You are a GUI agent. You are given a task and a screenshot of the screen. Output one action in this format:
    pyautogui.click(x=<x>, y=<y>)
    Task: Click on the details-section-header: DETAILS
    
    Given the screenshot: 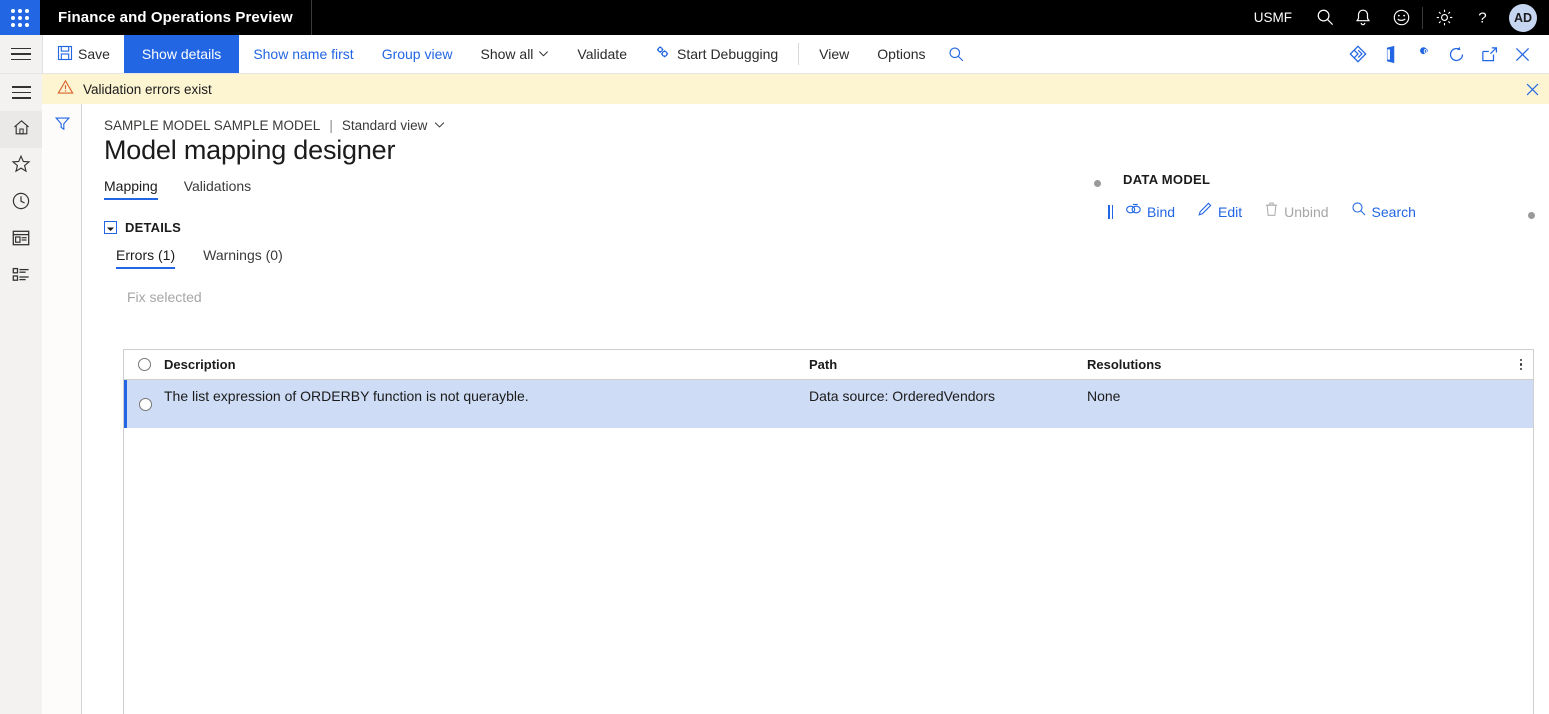 What is the action you would take?
    pyautogui.click(x=826, y=227)
    